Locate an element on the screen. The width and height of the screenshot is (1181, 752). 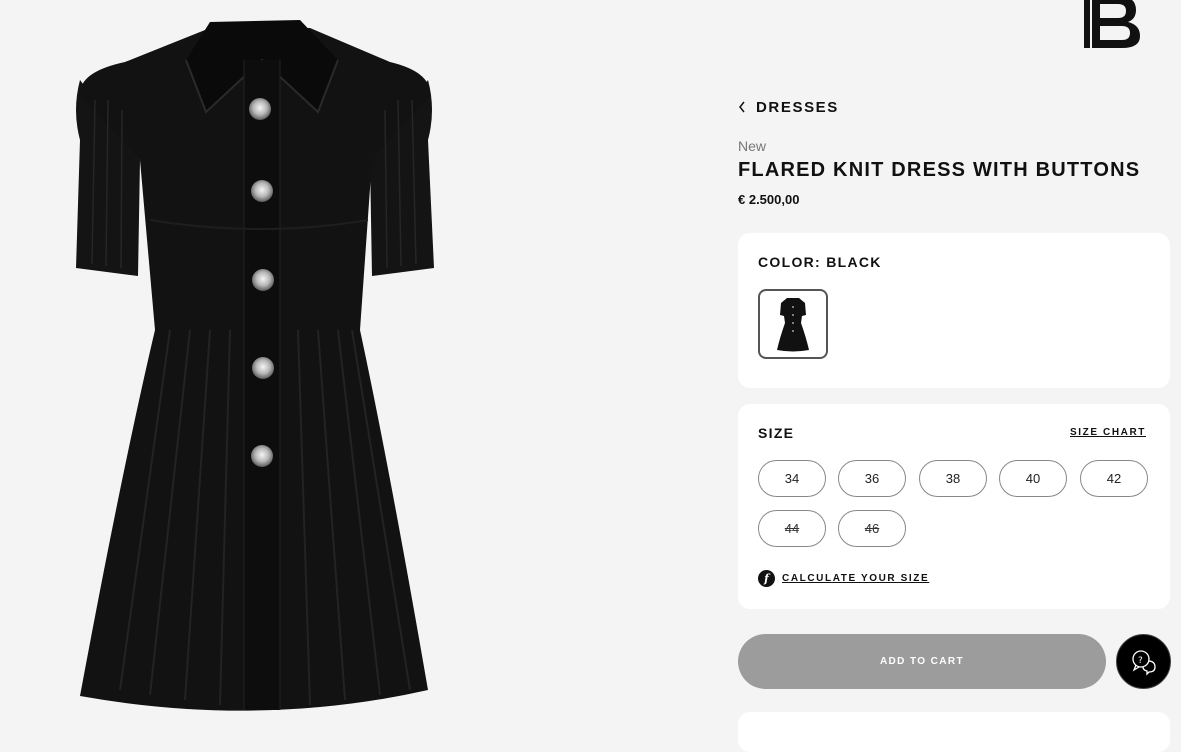
add-to-cart-button: ADD TO CART is located at coordinates (922, 661).